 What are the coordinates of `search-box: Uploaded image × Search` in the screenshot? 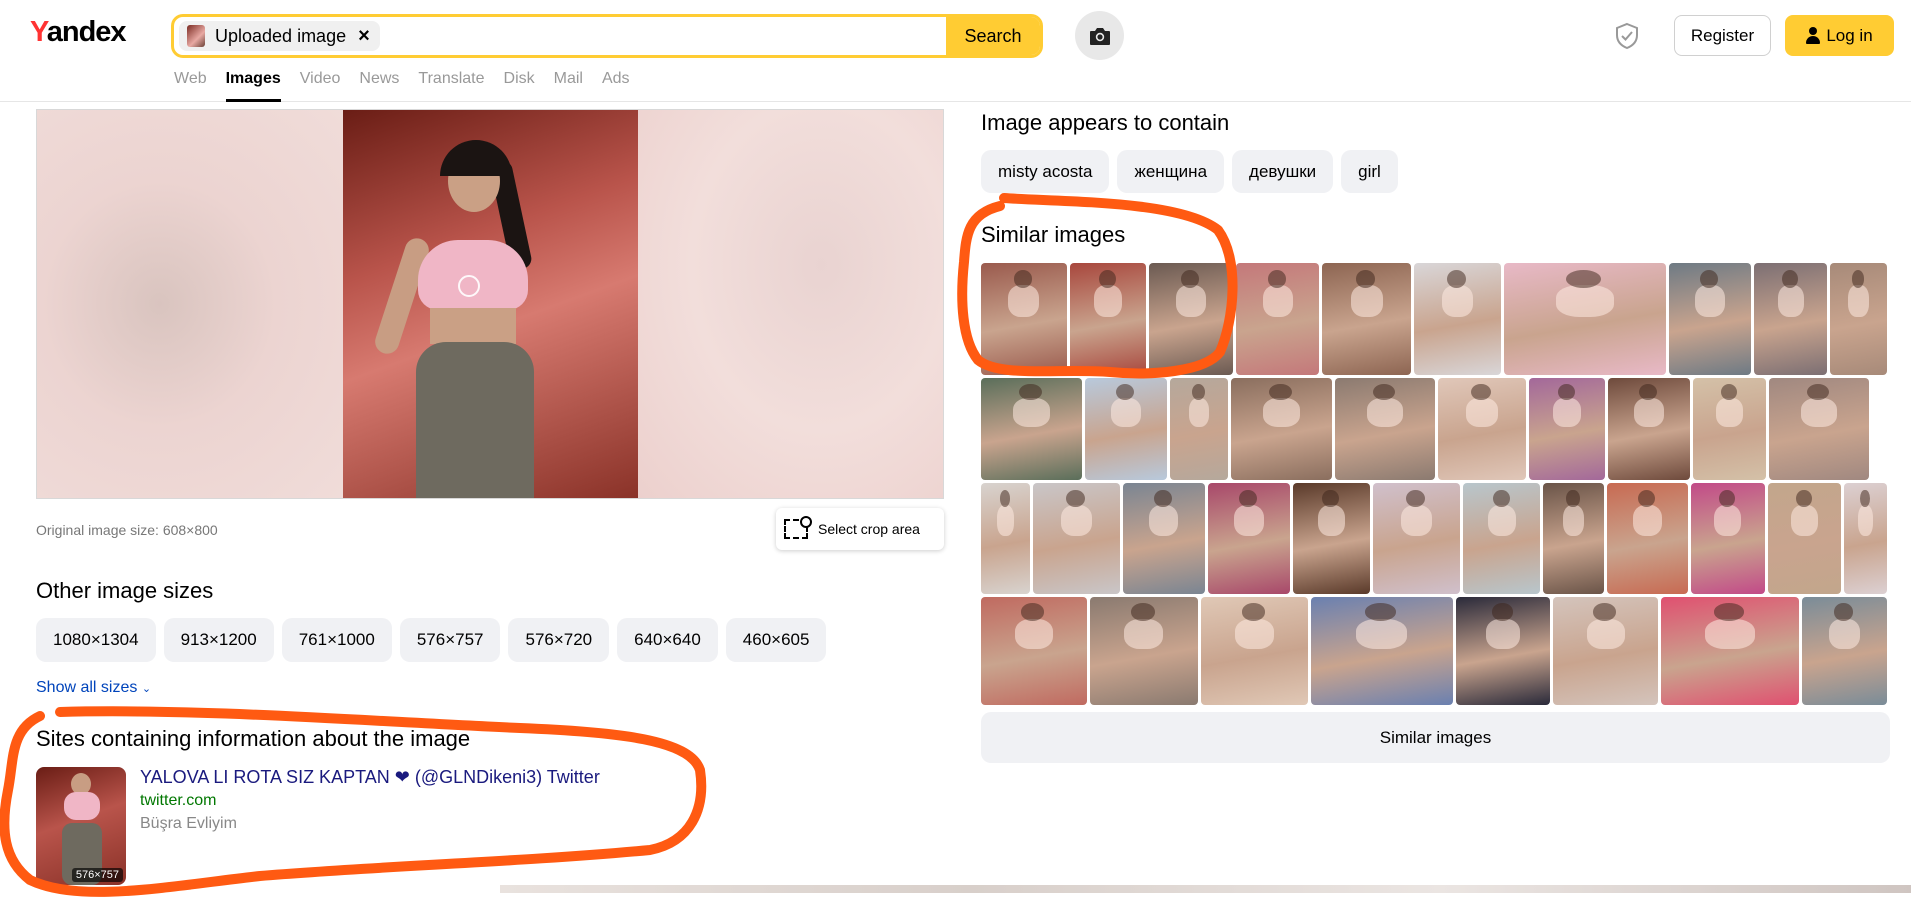 It's located at (607, 36).